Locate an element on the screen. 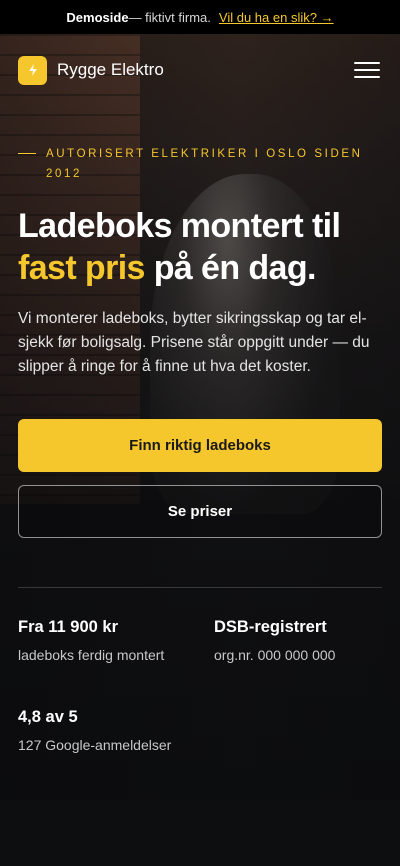 This screenshot has width=400, height=866. divider is located at coordinates (200, 587).